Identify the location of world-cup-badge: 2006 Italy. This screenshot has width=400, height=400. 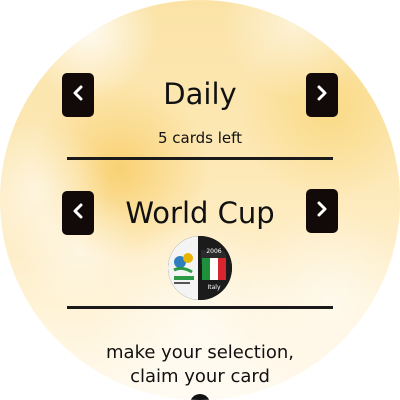
(200, 268).